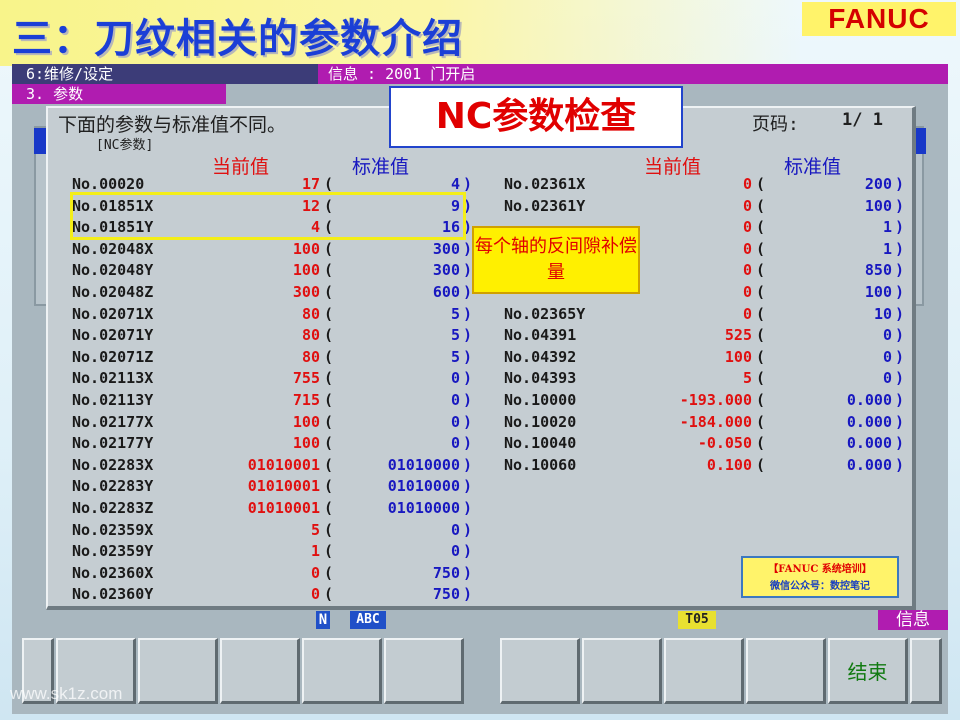 The image size is (960, 720). Describe the element at coordinates (272, 249) in the screenshot. I see `parameter-row: No.02048X 100 300 ()` at that location.